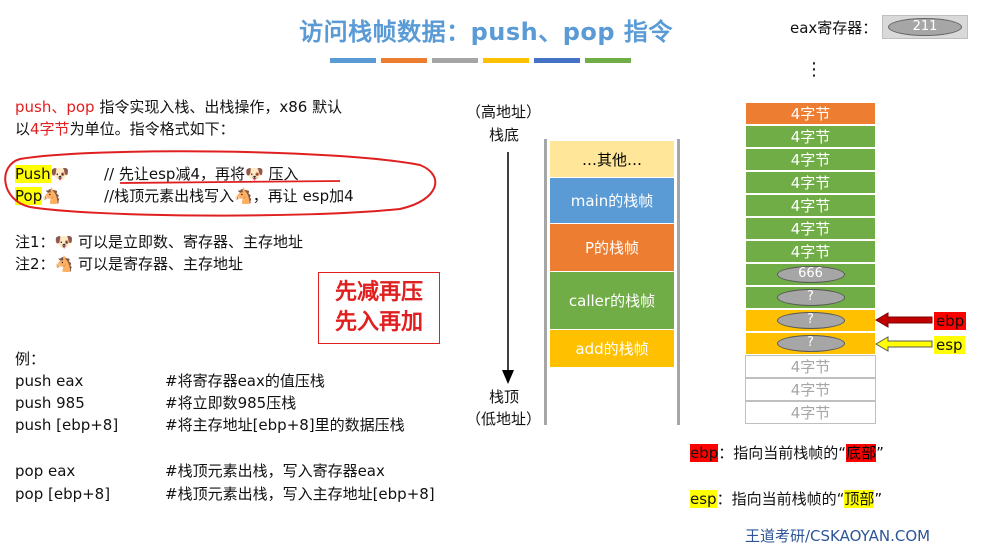 The height and width of the screenshot is (553, 993). Describe the element at coordinates (35, 242) in the screenshot. I see `note-1-prefix: 注1：` at that location.